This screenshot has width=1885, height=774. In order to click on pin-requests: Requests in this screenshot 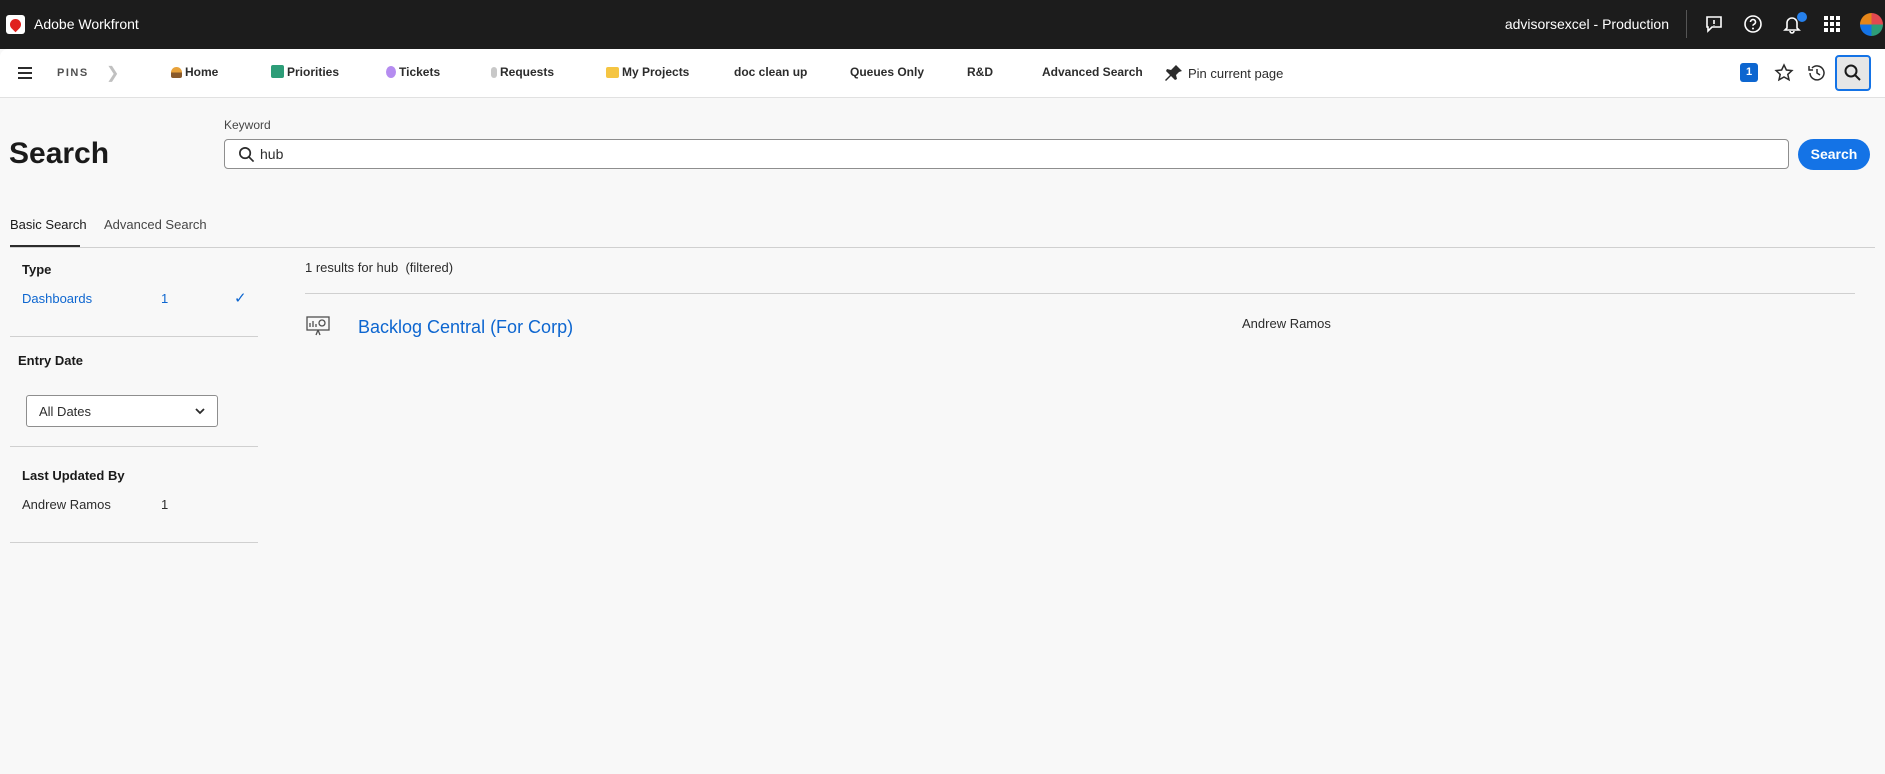, I will do `click(522, 72)`.